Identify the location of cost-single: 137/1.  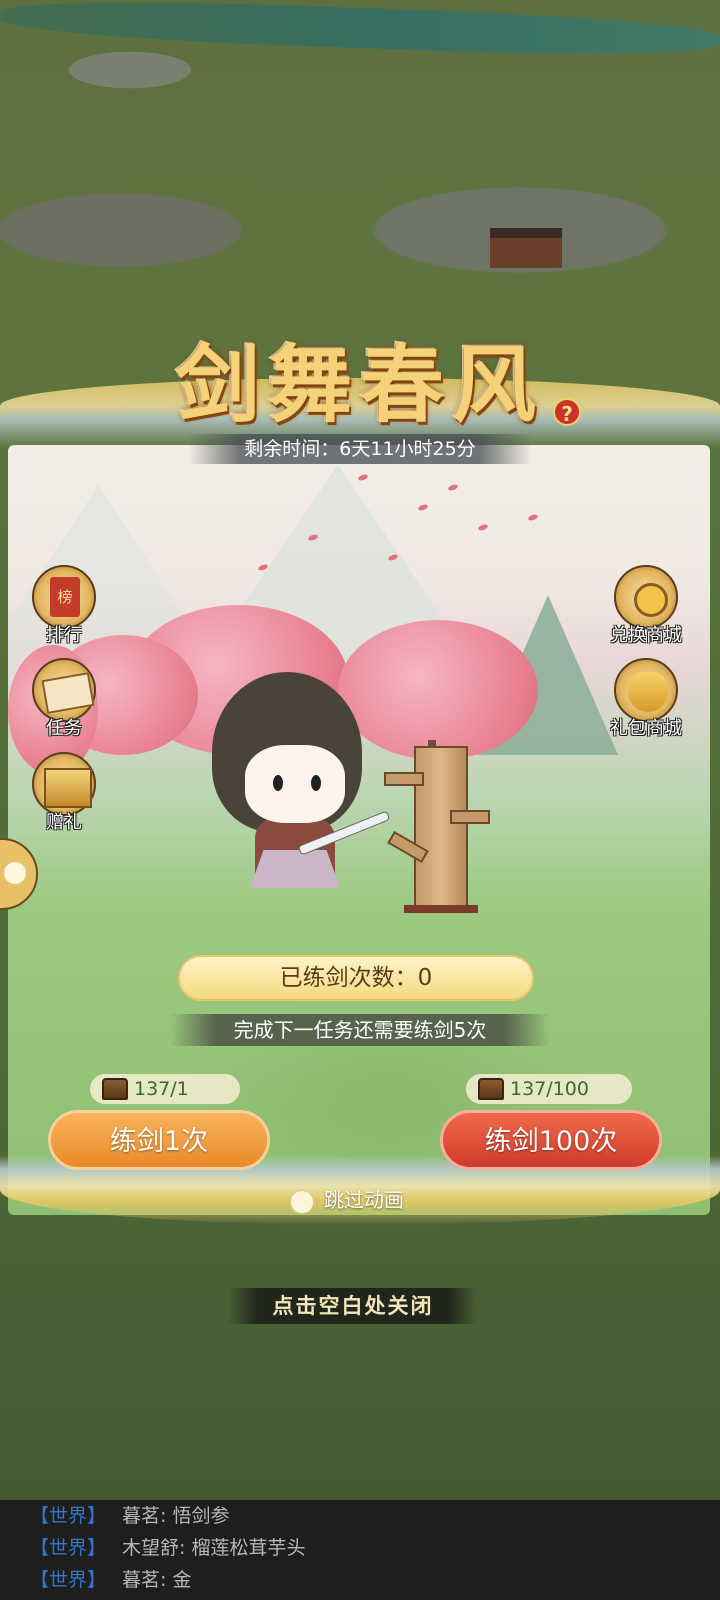
(165, 1089).